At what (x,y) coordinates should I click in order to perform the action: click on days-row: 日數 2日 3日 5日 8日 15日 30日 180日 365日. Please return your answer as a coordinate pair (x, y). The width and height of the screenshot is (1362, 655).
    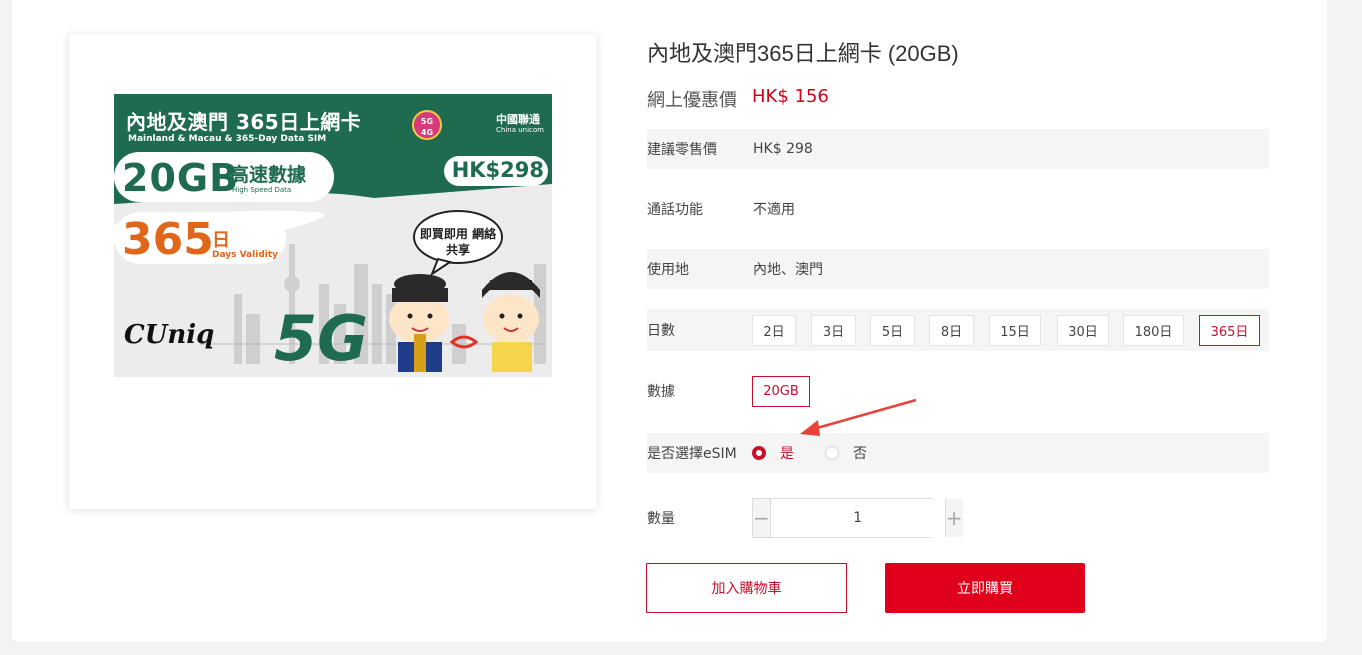
    Looking at the image, I should click on (958, 330).